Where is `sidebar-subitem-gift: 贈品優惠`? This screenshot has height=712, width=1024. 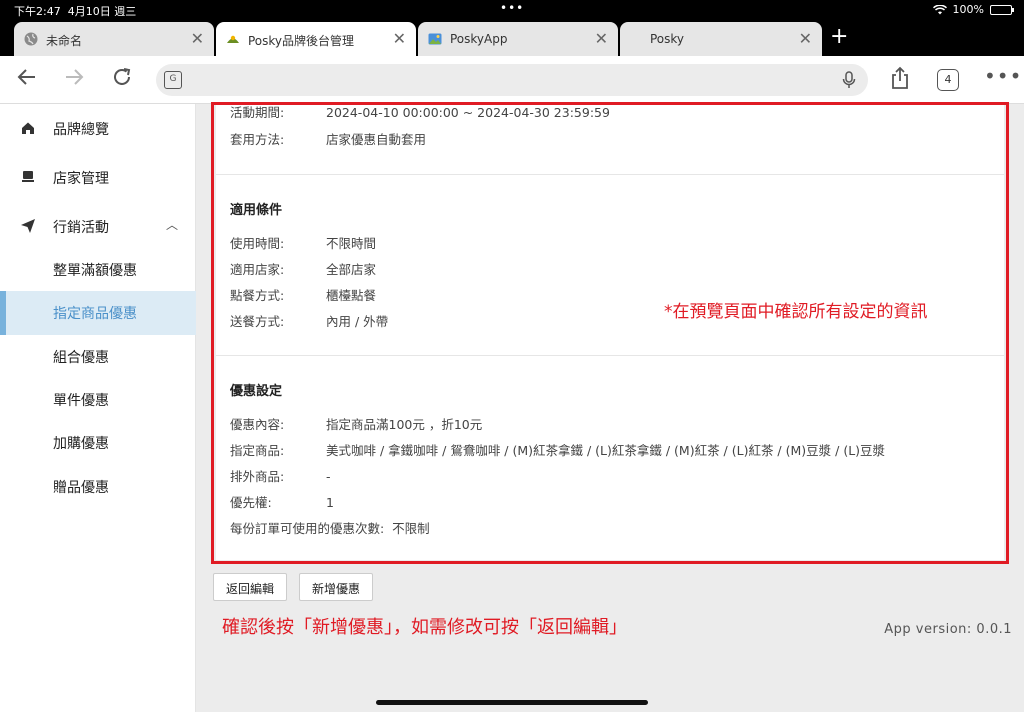 sidebar-subitem-gift: 贈品優惠 is located at coordinates (98, 487).